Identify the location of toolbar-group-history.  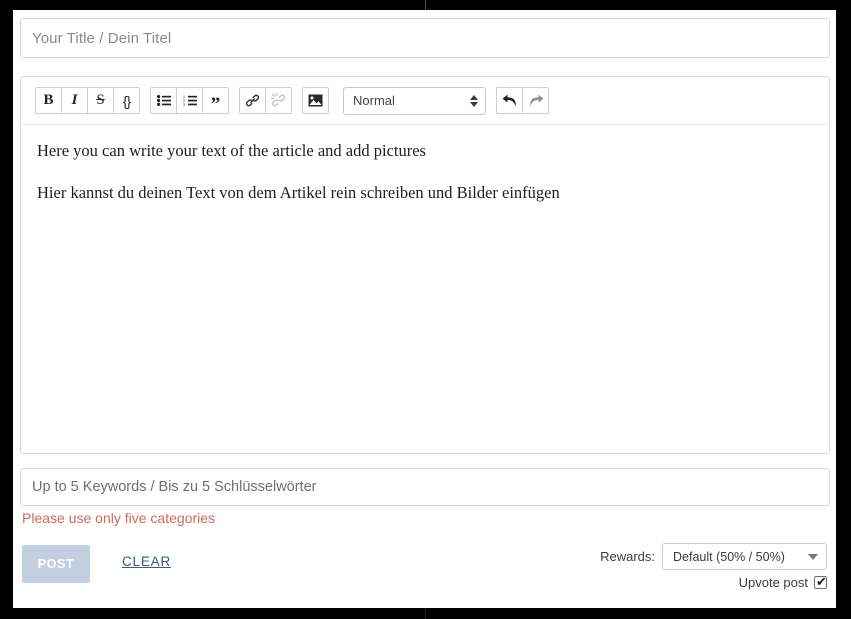
(522, 100).